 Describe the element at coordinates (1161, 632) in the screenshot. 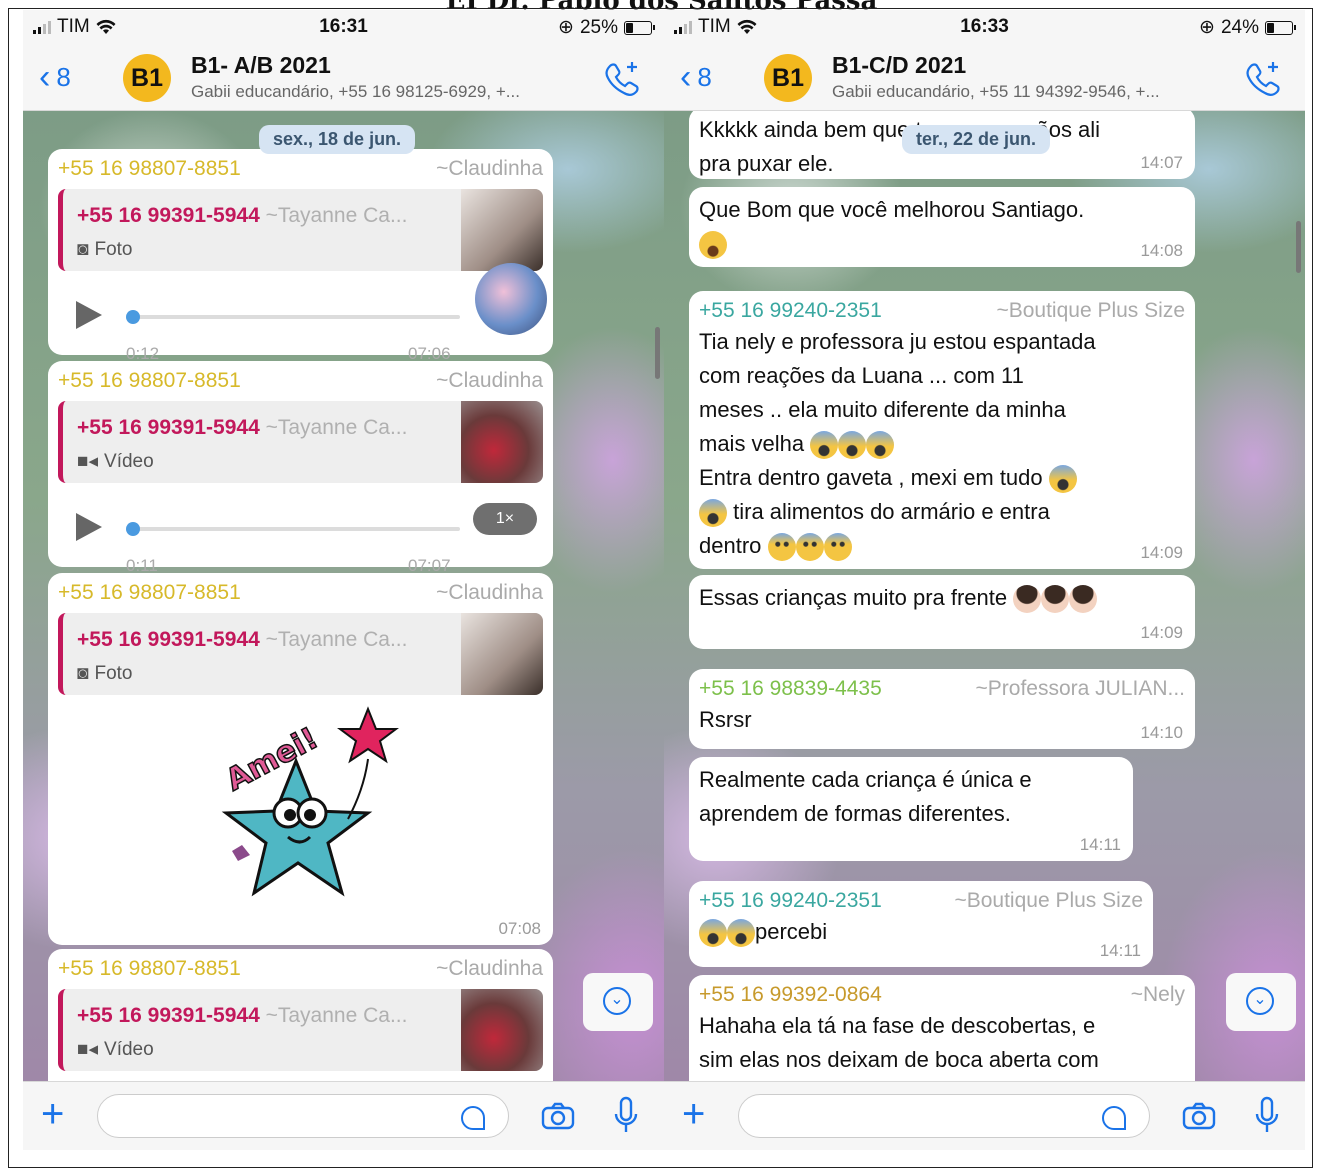

I see `message-time: 14:09` at that location.